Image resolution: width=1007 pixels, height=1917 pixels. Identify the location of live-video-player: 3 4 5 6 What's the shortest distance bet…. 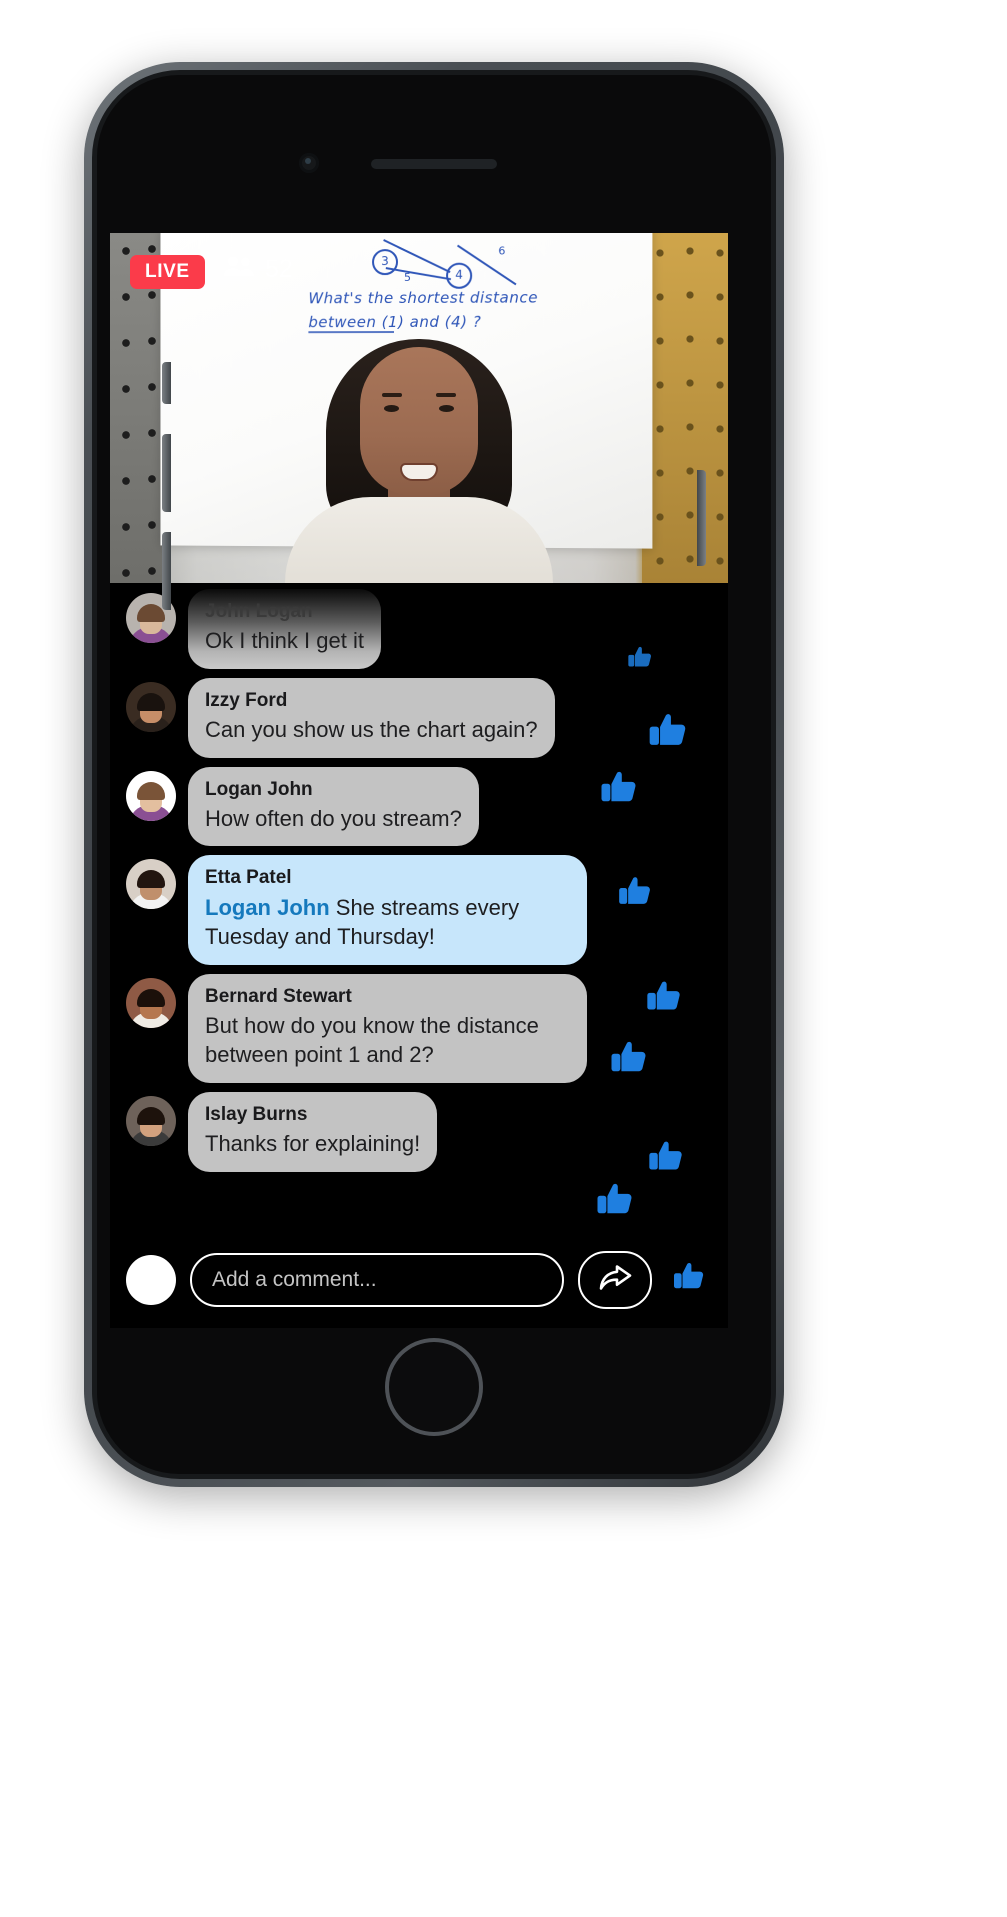
(419, 408).